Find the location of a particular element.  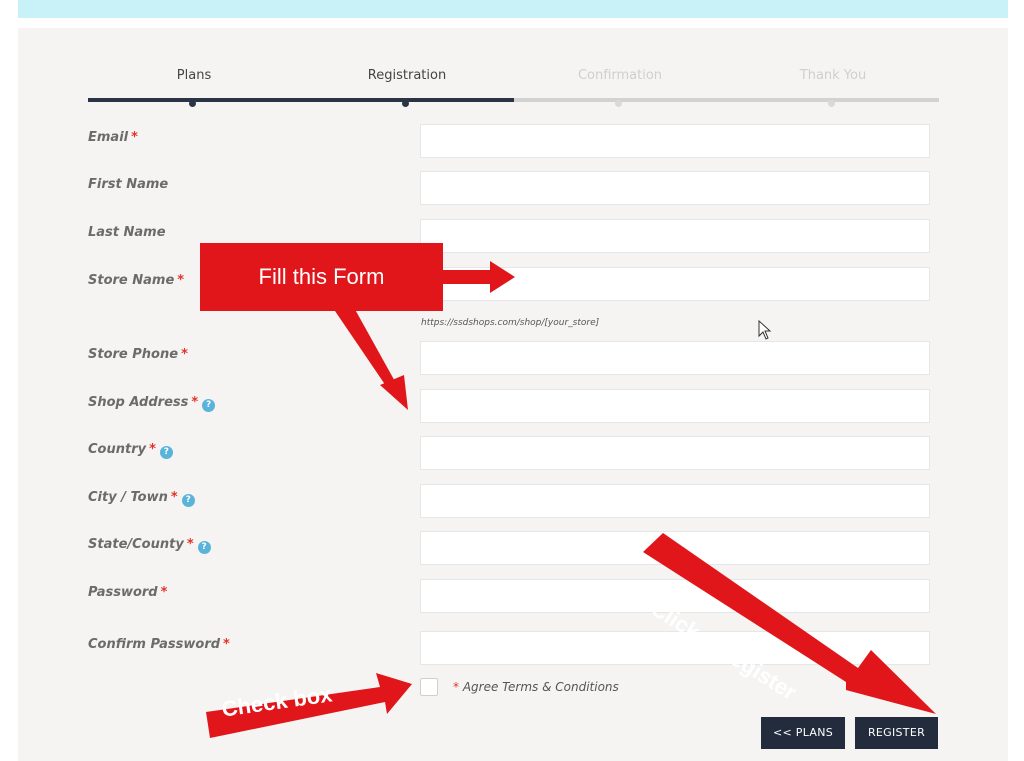

arrow-to-store-name is located at coordinates (479, 277).